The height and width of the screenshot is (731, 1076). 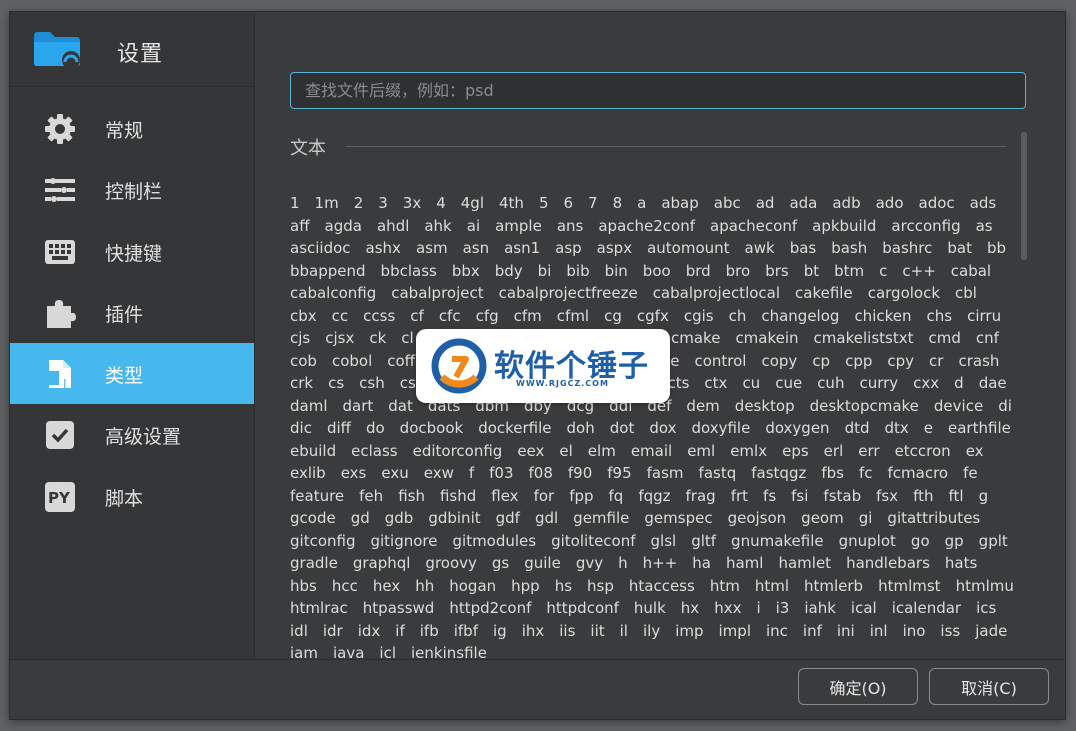 What do you see at coordinates (926, 383) in the screenshot?
I see `extension-item: cxx` at bounding box center [926, 383].